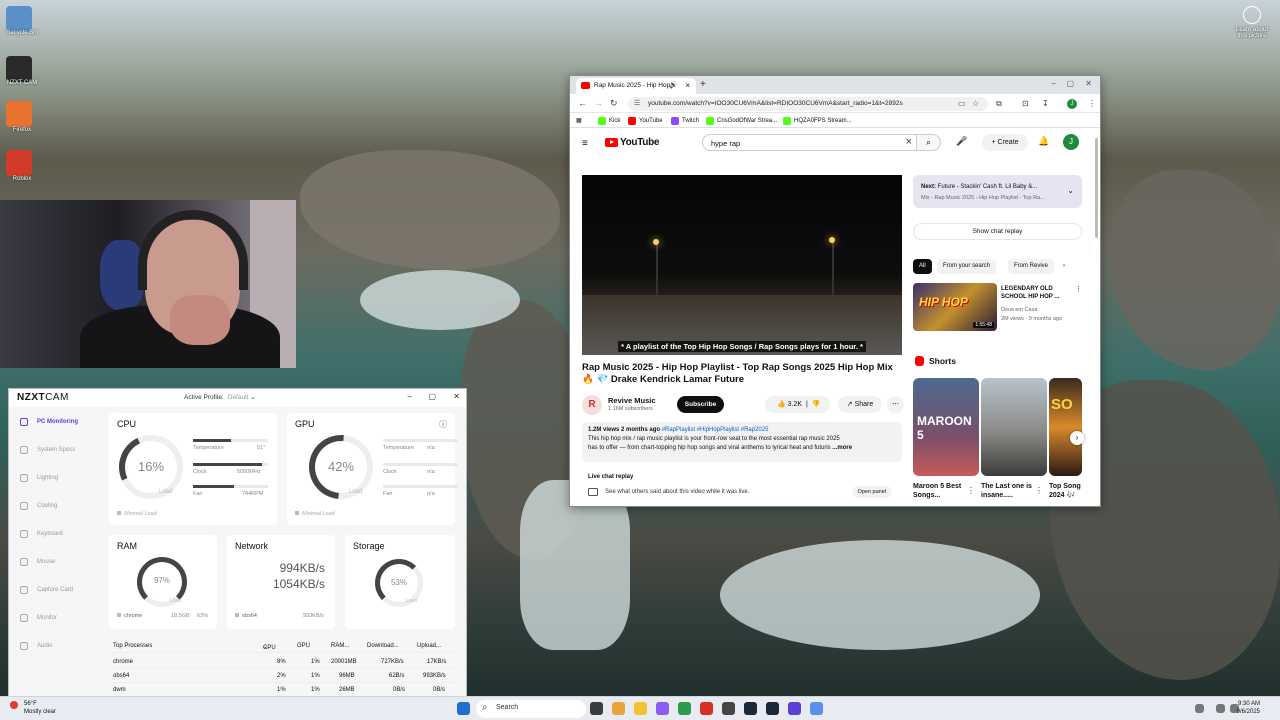  I want to click on start-button-icon, so click(463, 708).